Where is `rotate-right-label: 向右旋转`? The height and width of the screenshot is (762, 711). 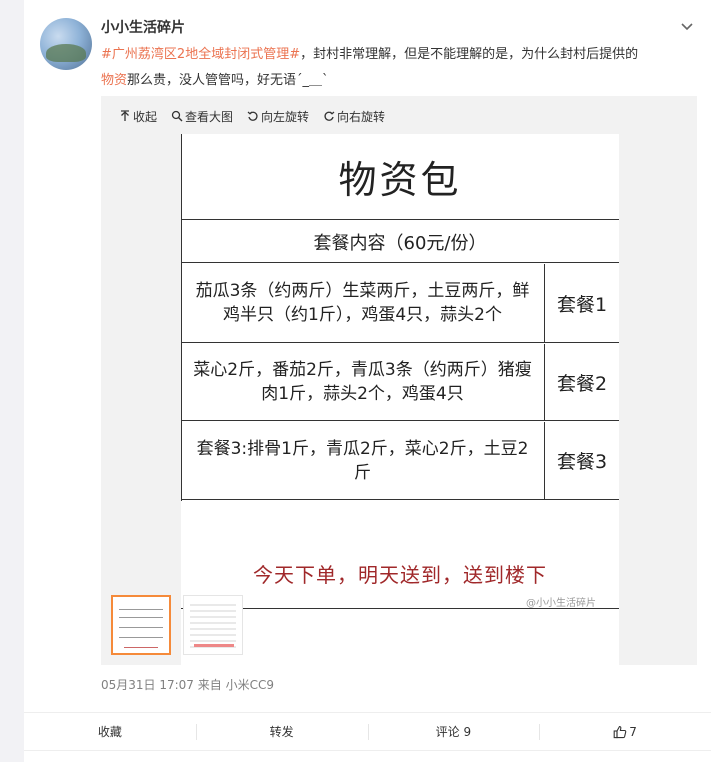
rotate-right-label: 向右旋转 is located at coordinates (361, 116).